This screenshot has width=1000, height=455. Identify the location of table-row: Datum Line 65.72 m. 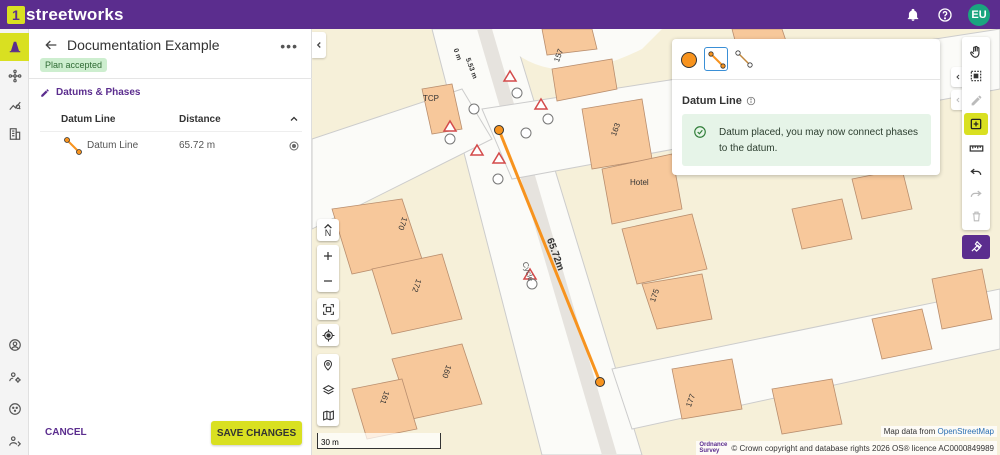
(171, 146).